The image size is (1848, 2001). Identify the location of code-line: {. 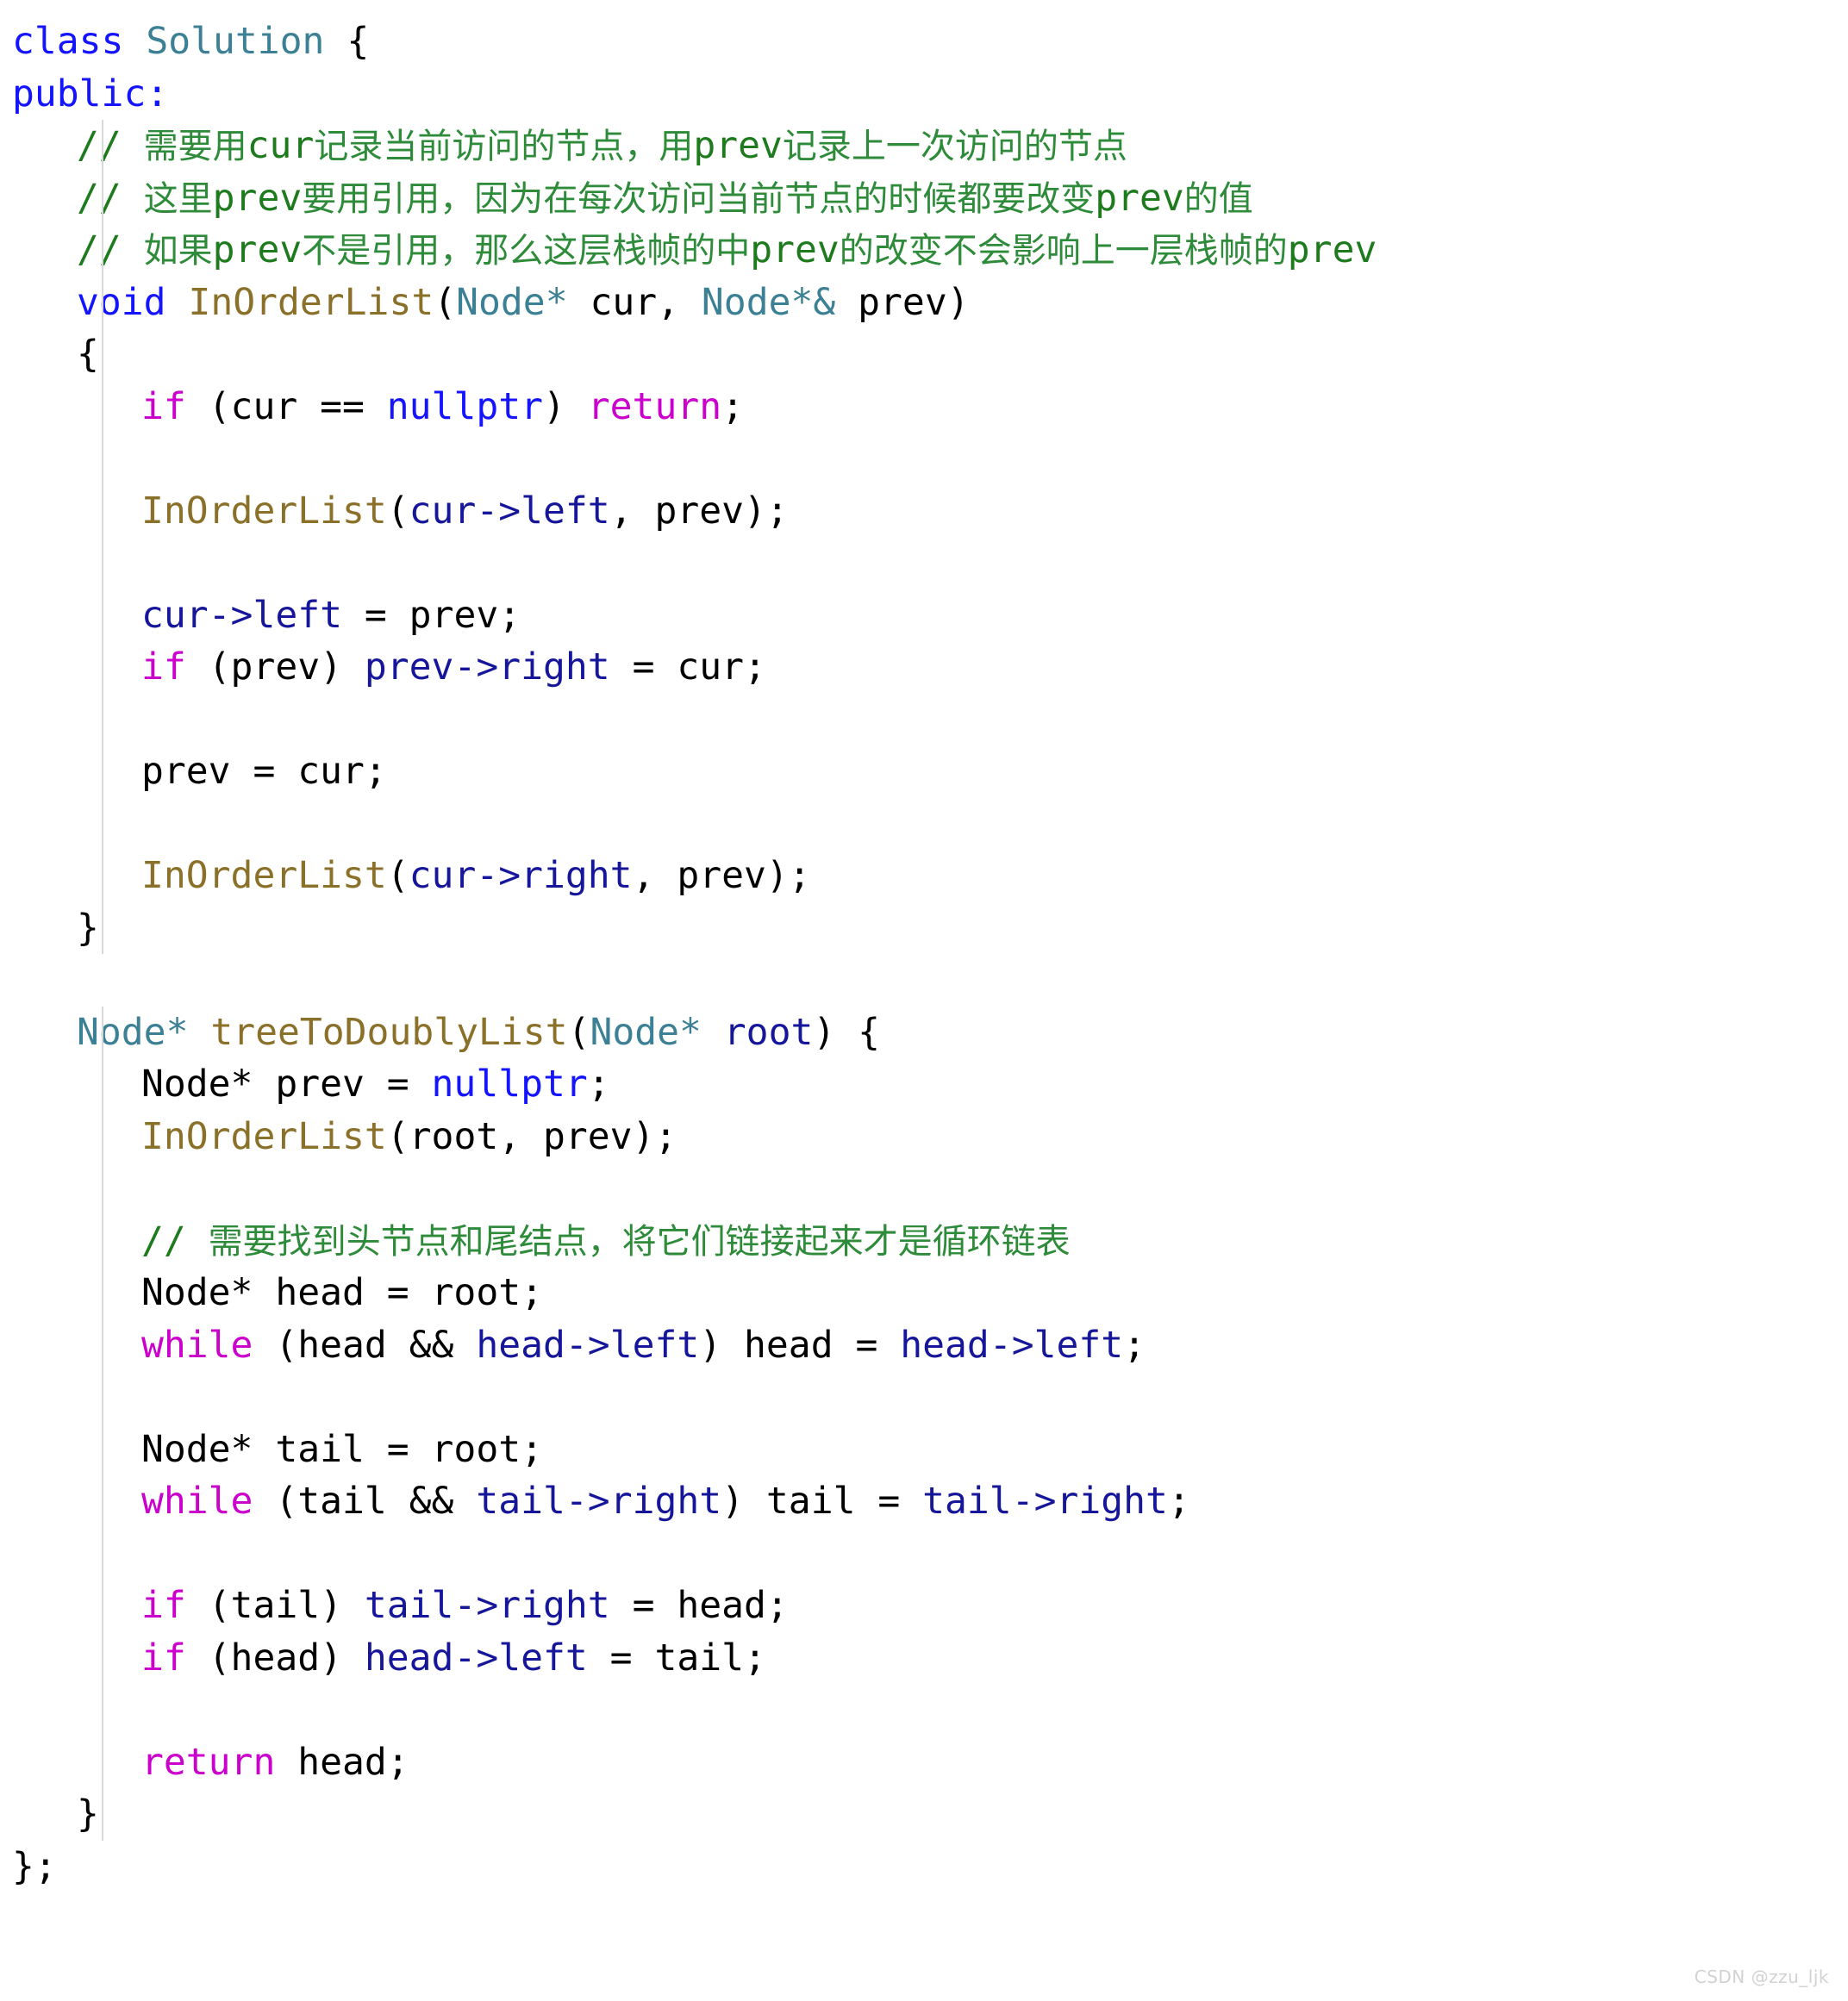
(924, 355).